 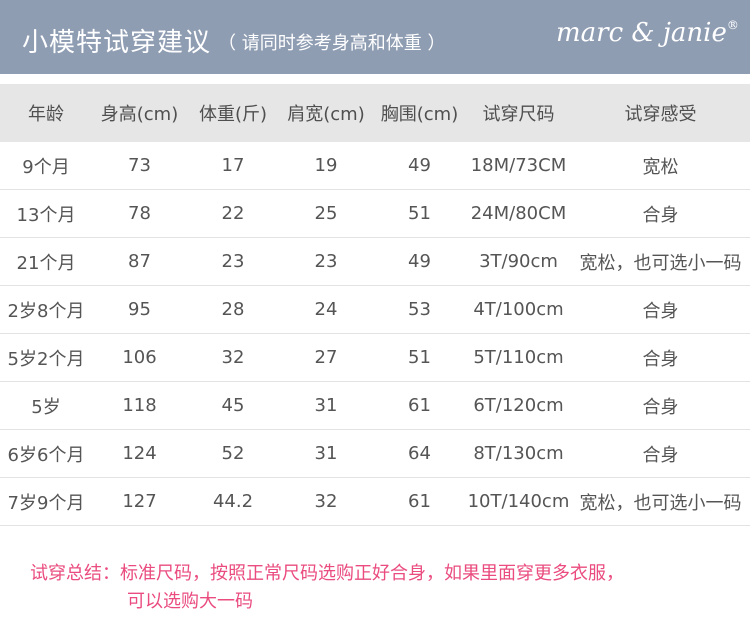 What do you see at coordinates (46, 309) in the screenshot?
I see `cell-age: 2岁8个月` at bounding box center [46, 309].